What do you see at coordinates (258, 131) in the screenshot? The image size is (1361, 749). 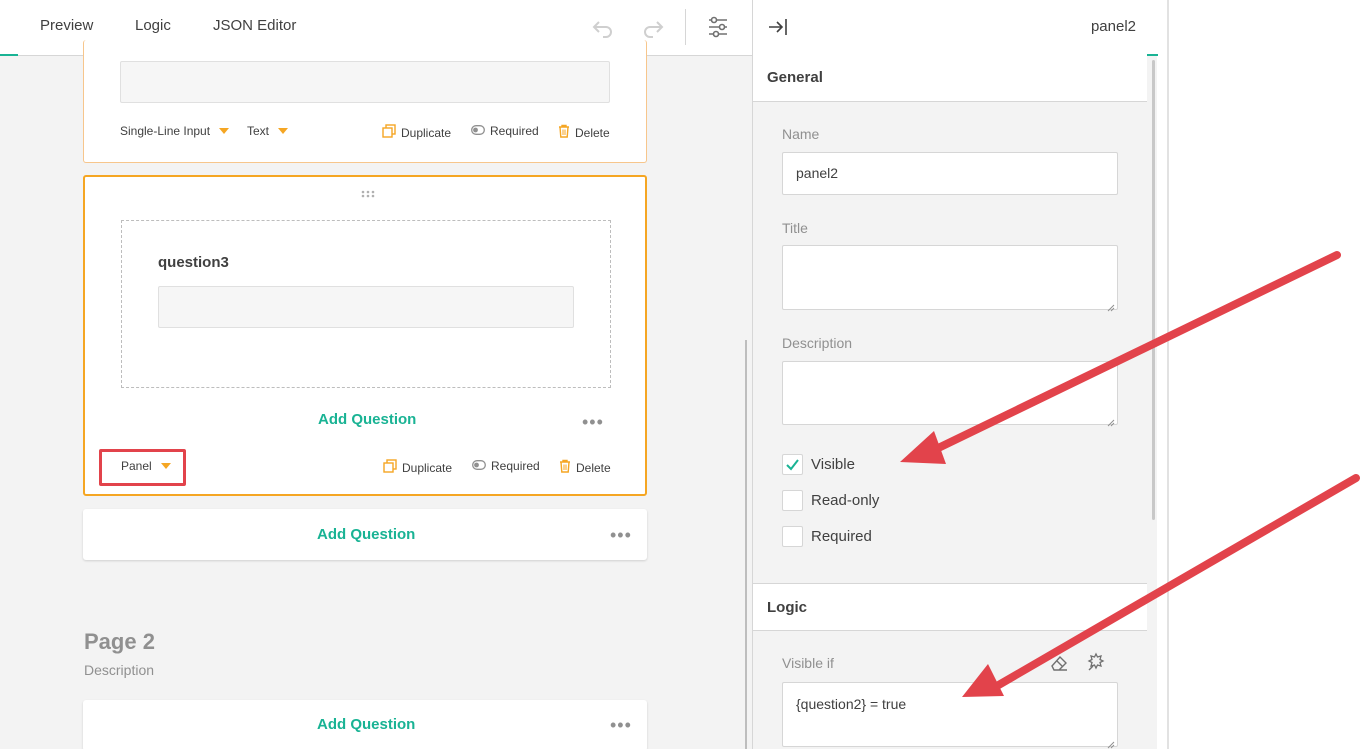 I see `input-type-label: Text` at bounding box center [258, 131].